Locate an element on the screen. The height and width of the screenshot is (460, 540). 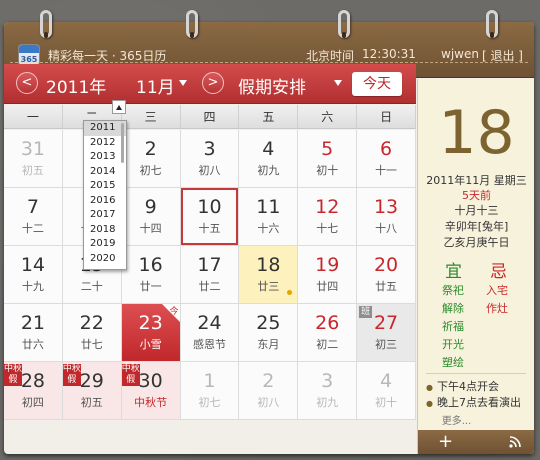
year-option: 2014 is located at coordinates (105, 172).